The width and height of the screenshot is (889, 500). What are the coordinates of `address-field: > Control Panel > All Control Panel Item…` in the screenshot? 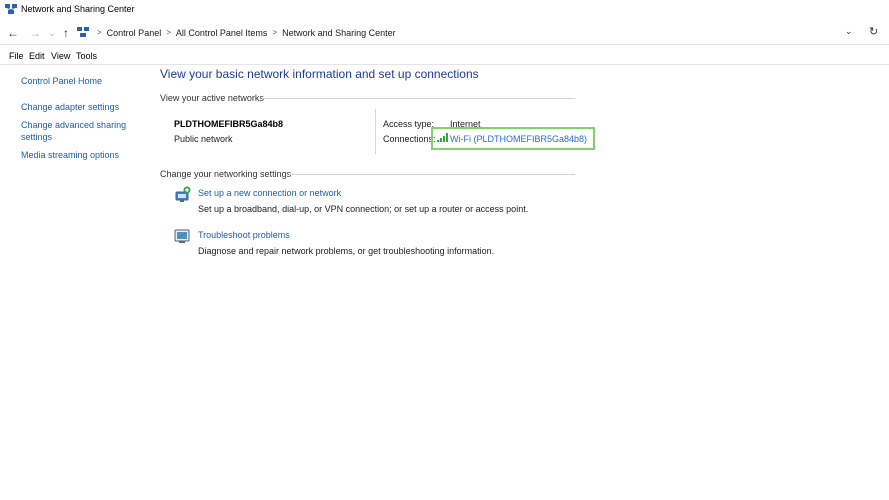 It's located at (466, 33).